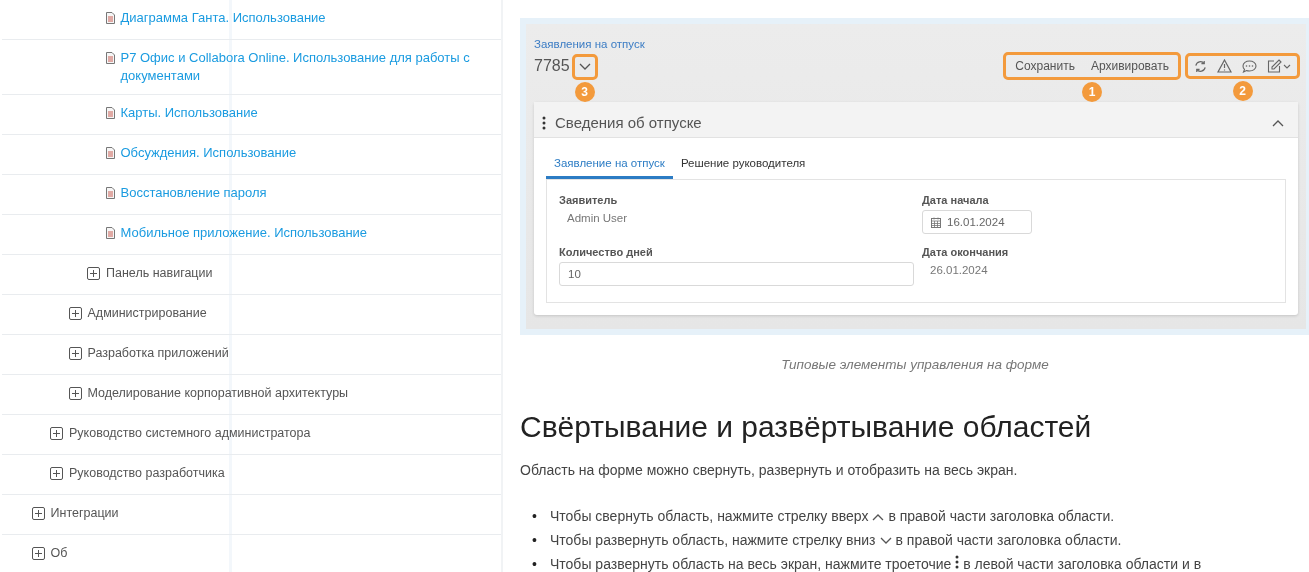 The image size is (1309, 572). I want to click on date-field: 16.01.2024, so click(977, 222).